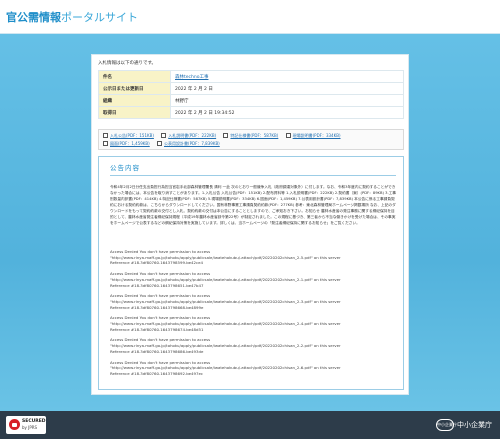 This screenshot has height=439, width=500. Describe the element at coordinates (134, 76) in the screenshot. I see `info-key: 件名` at that location.